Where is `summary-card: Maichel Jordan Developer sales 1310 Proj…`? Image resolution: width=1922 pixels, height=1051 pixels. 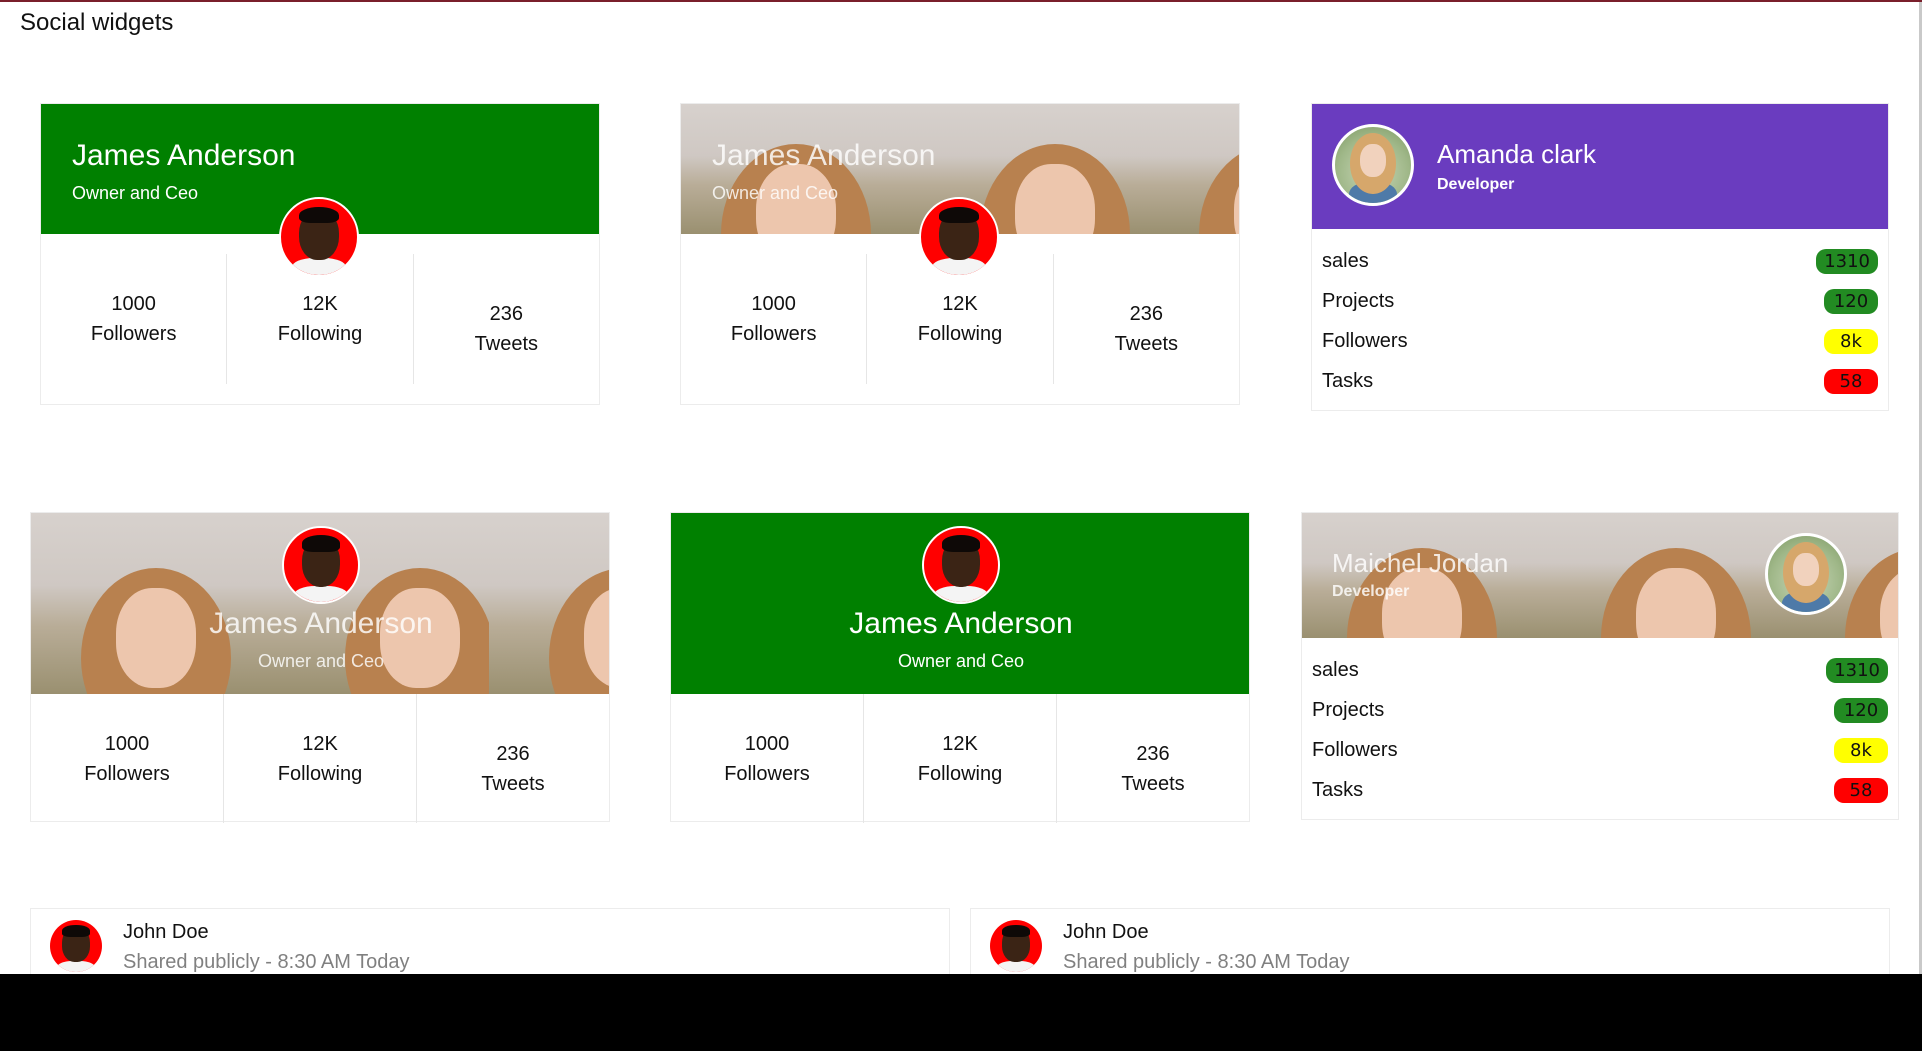
summary-card: Maichel Jordan Developer sales 1310 Proj… is located at coordinates (1600, 666).